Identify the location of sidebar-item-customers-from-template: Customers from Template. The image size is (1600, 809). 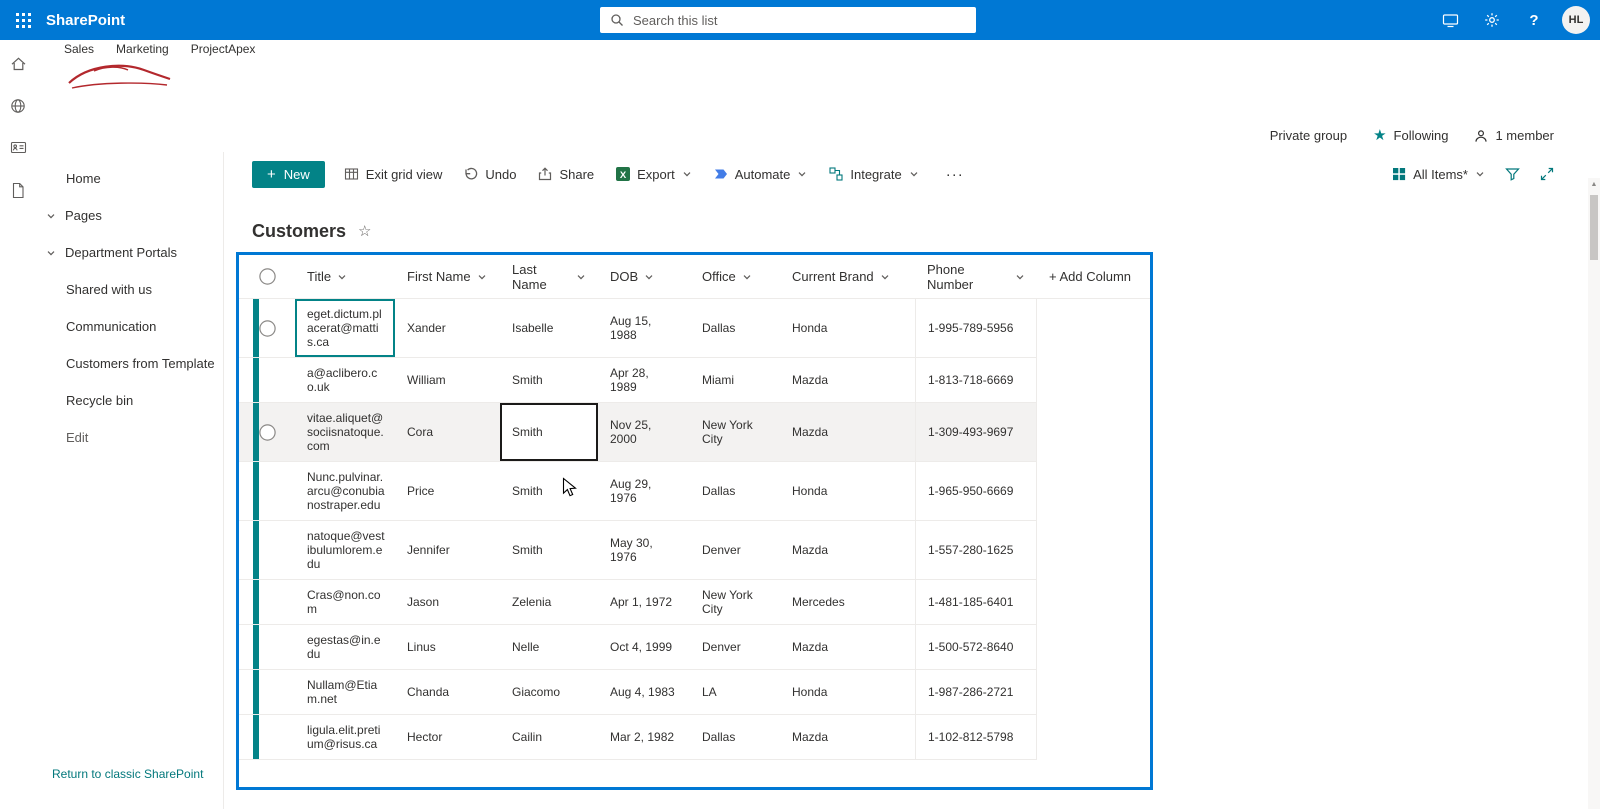
(129, 363).